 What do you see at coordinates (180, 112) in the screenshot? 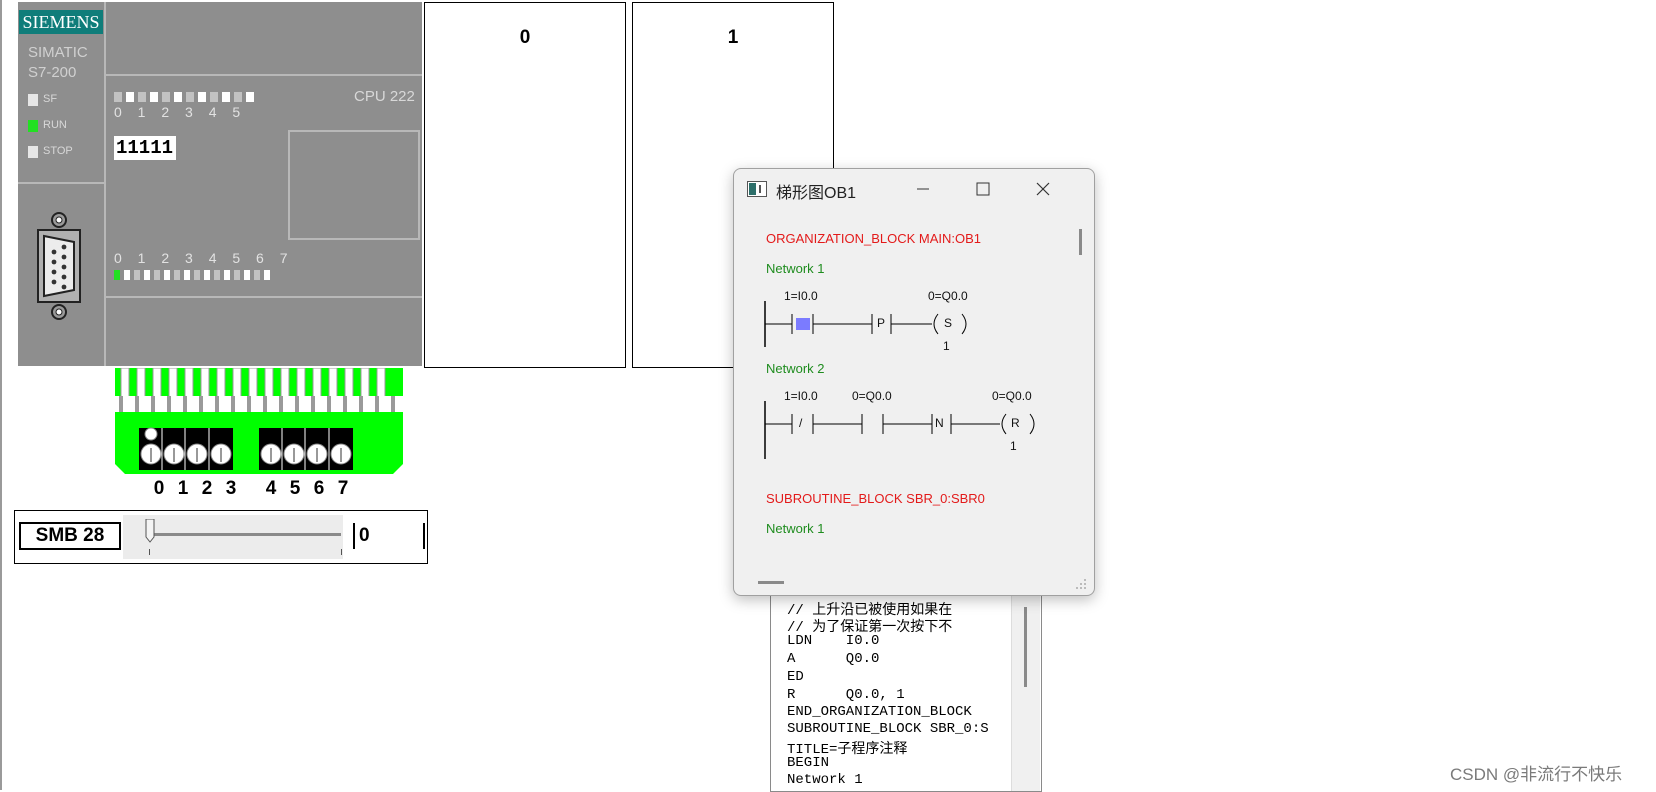
I see `output-led-numbers: 0 1 2 3 4 5` at bounding box center [180, 112].